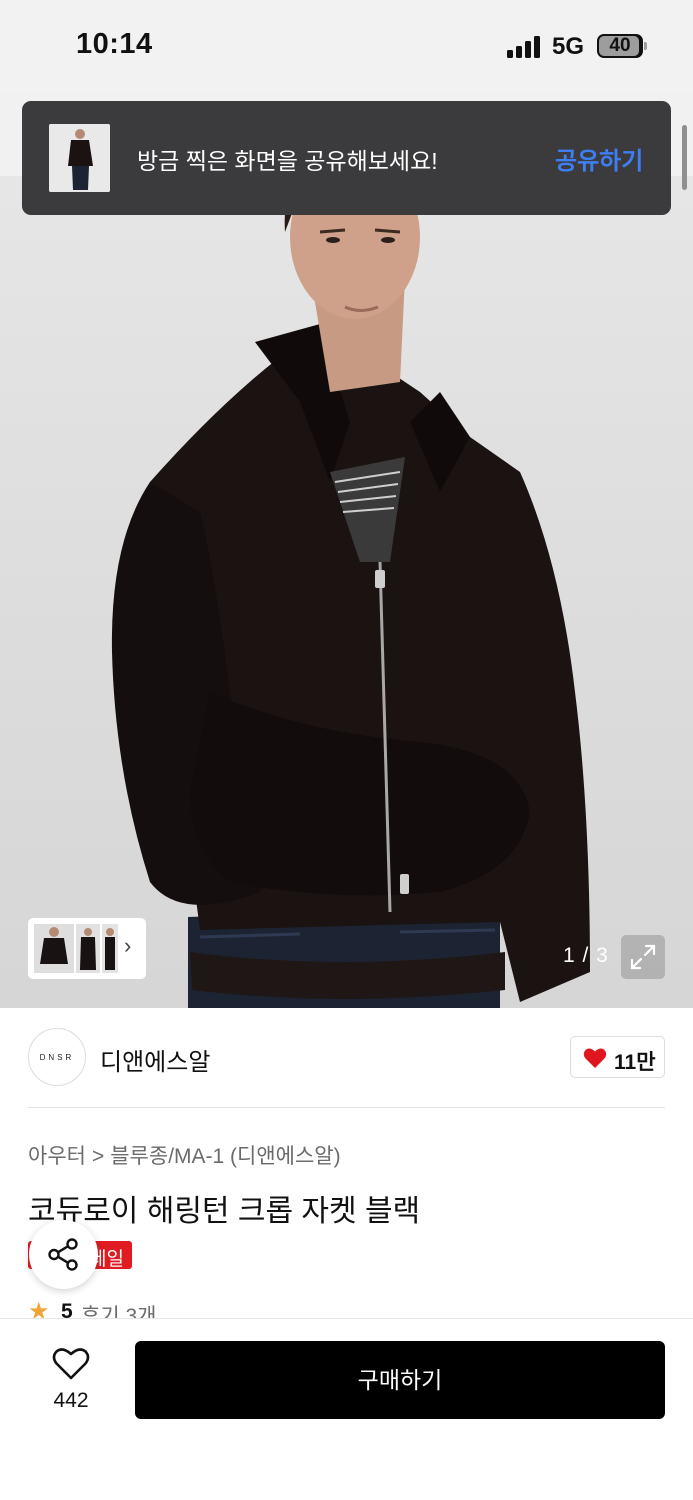 The image size is (693, 1500). Describe the element at coordinates (346, 1107) in the screenshot. I see `divider` at that location.